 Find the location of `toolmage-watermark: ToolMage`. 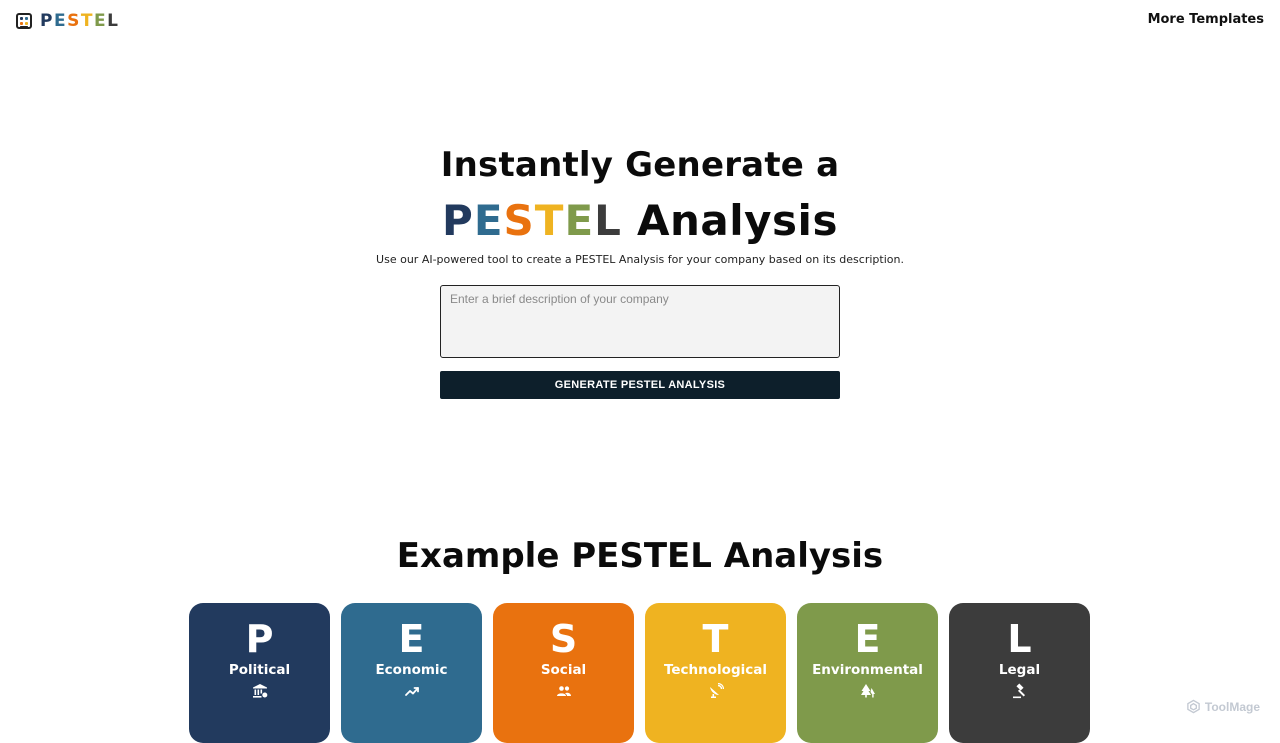

toolmage-watermark: ToolMage is located at coordinates (1223, 706).